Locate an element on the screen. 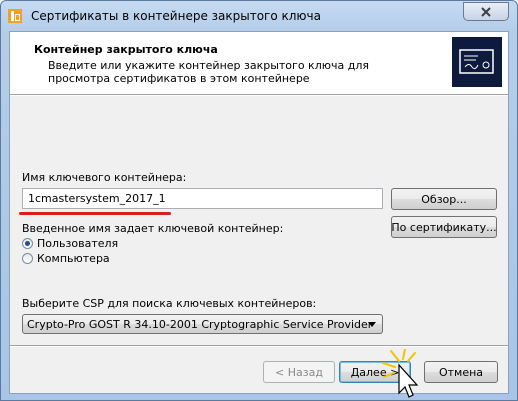 Image resolution: width=518 pixels, height=401 pixels. container-name-input: 1cmastersystem_2017_1 is located at coordinates (202, 198).